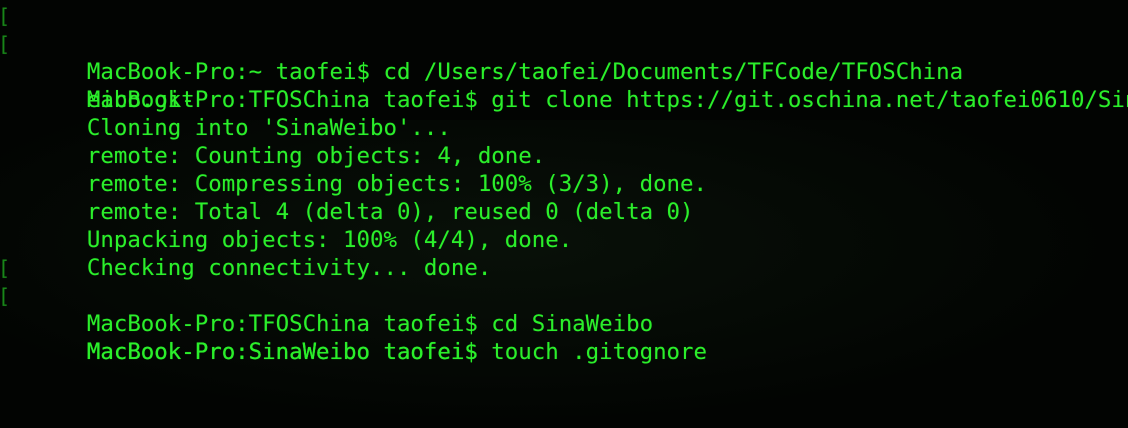  Describe the element at coordinates (564, 225) in the screenshot. I see `terminal-line: Unpacking objects: 100% (4/4), done.` at that location.